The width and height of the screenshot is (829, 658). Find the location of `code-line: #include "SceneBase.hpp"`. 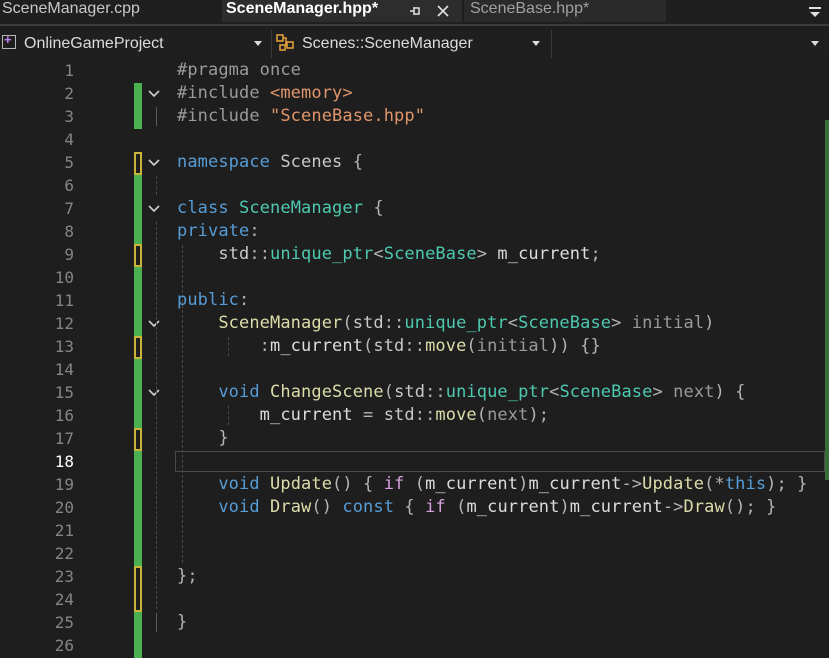

code-line: #include "SceneBase.hpp" is located at coordinates (301, 116).